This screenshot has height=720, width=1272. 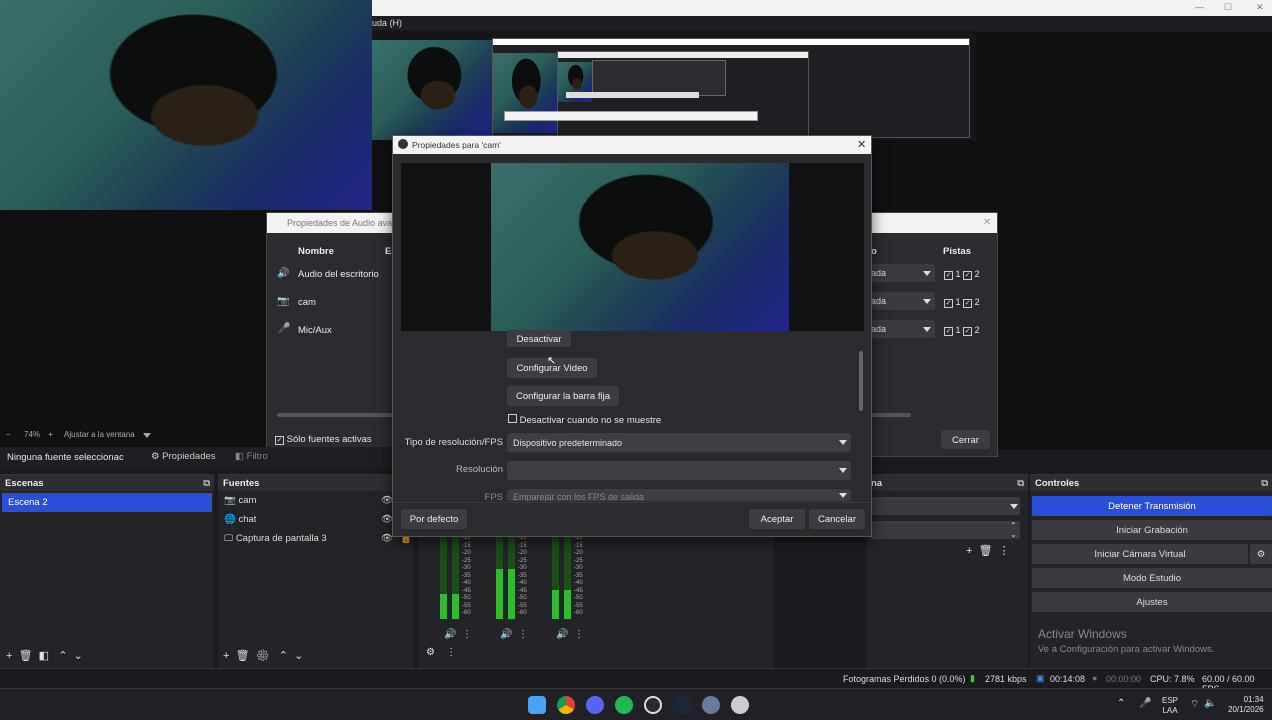 What do you see at coordinates (251, 456) in the screenshot?
I see `filters-button: ◧ Filtro` at bounding box center [251, 456].